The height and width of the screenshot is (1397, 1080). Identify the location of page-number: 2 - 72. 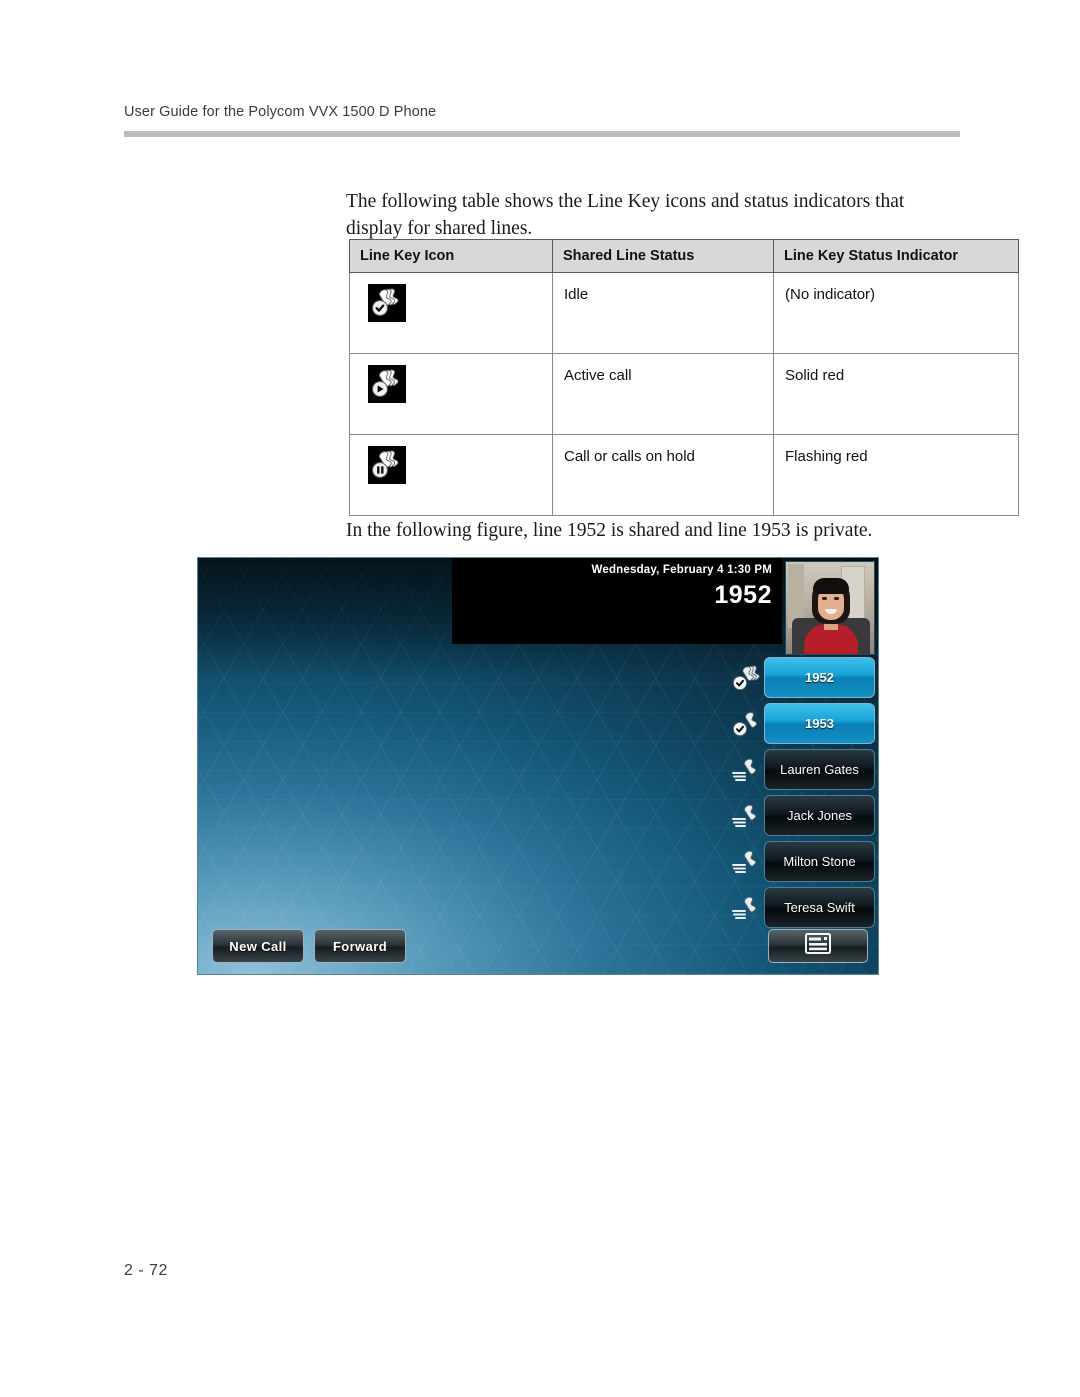
(146, 1270).